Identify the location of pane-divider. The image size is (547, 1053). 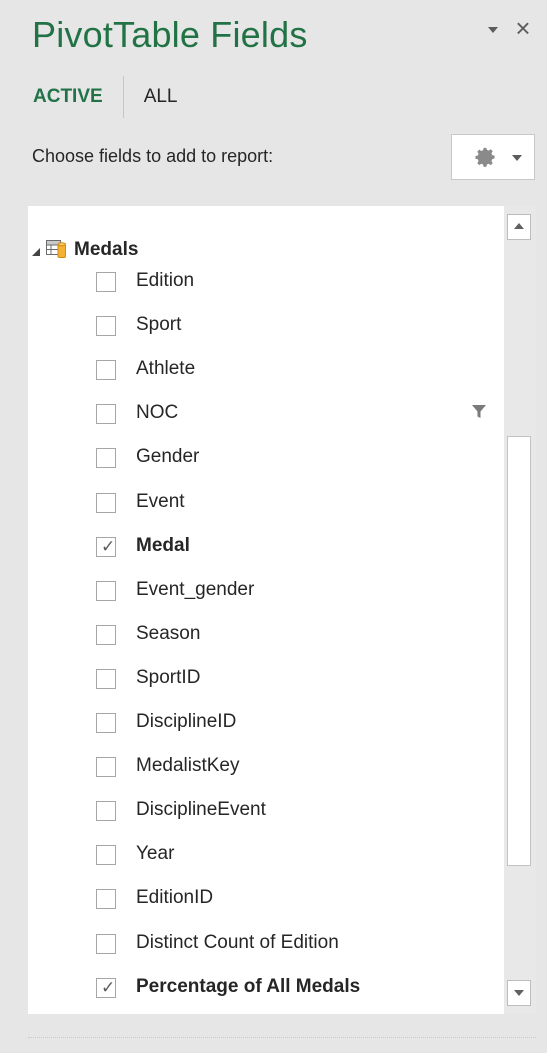
(282, 1037).